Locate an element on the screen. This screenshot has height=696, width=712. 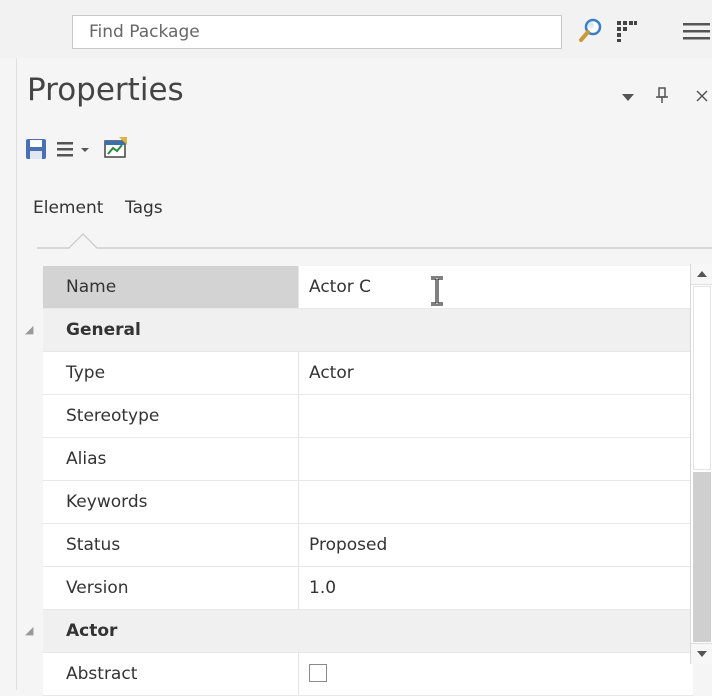
menu-icon is located at coordinates (695, 31).